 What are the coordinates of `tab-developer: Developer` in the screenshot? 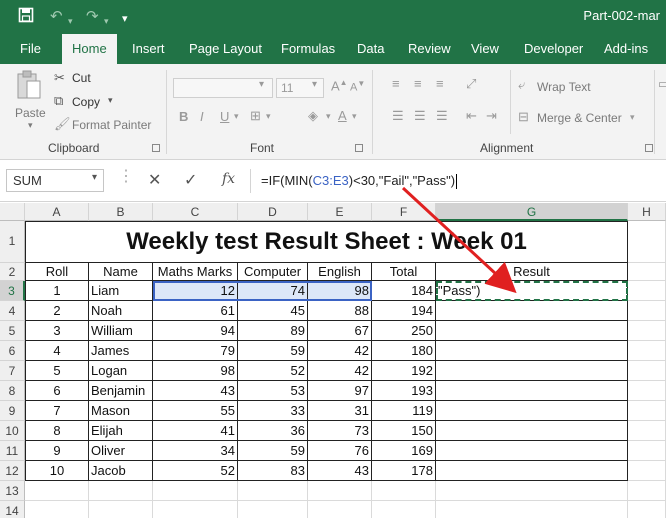 It's located at (553, 49).